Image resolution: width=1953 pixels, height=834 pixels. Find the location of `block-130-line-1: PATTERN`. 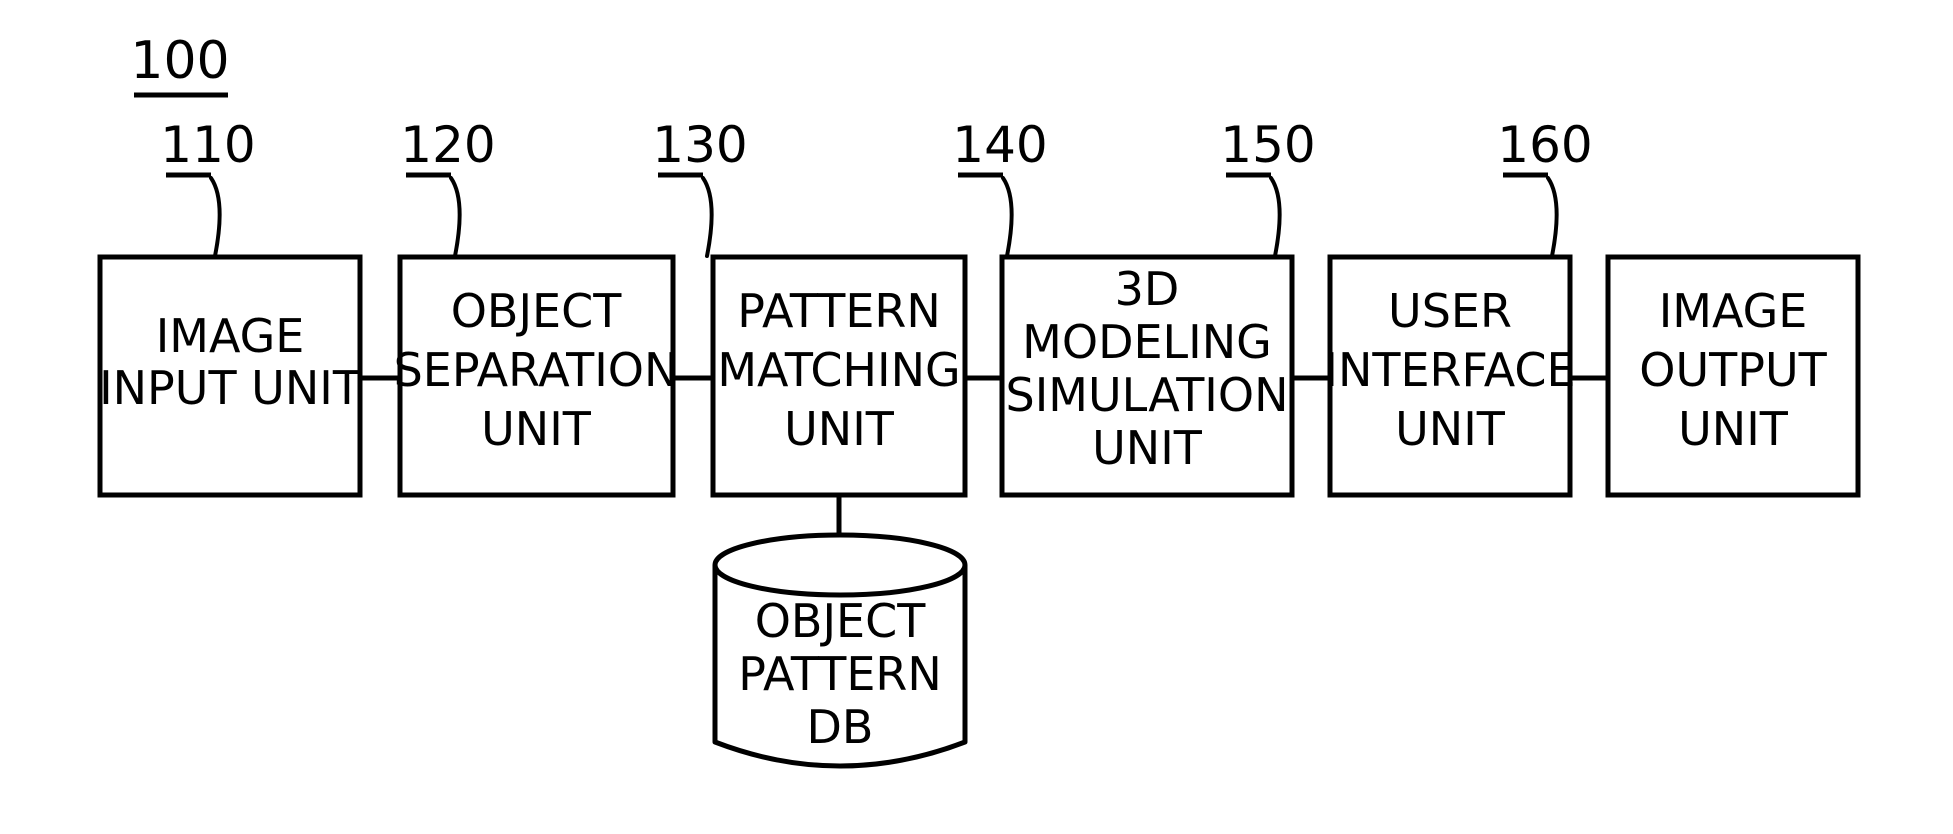

block-130-line-1: PATTERN is located at coordinates (839, 311).